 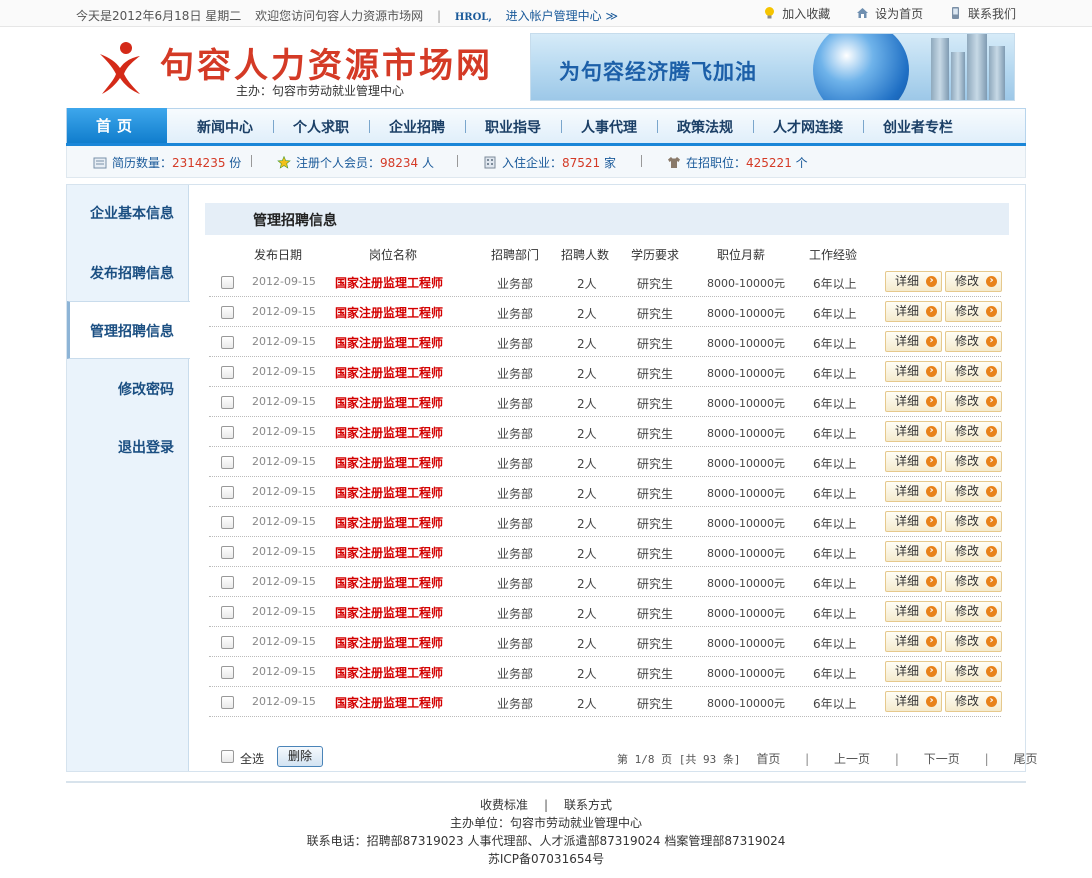 What do you see at coordinates (504, 805) in the screenshot?
I see `fees-link: 收费标准` at bounding box center [504, 805].